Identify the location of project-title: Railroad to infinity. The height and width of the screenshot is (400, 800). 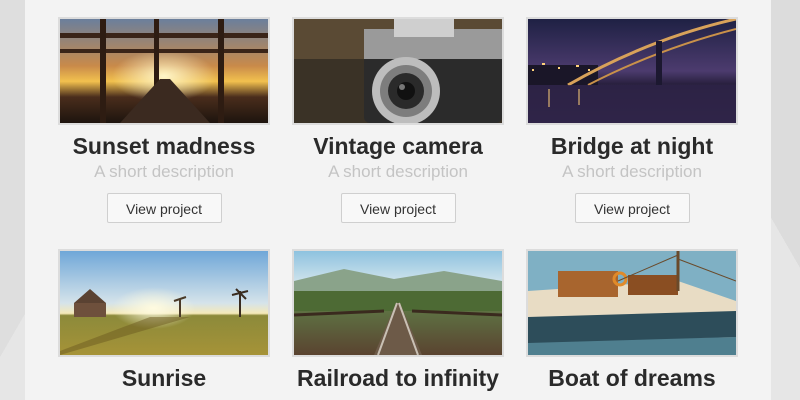
(398, 378).